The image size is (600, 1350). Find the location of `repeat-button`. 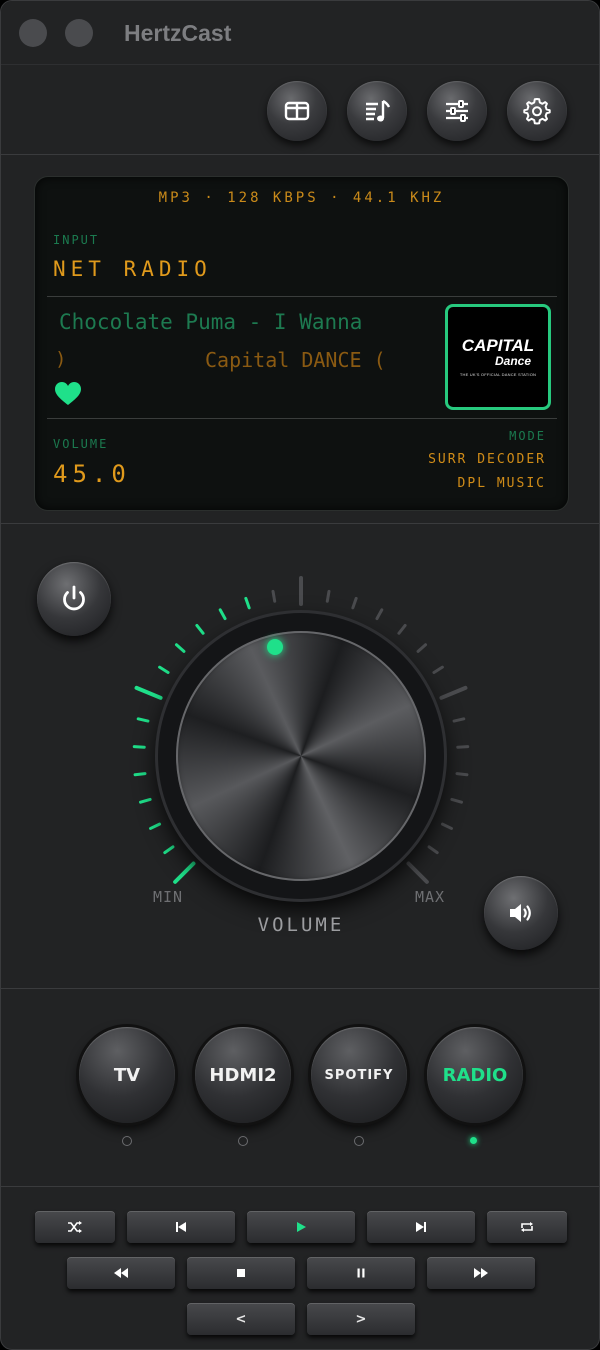

repeat-button is located at coordinates (527, 1227).